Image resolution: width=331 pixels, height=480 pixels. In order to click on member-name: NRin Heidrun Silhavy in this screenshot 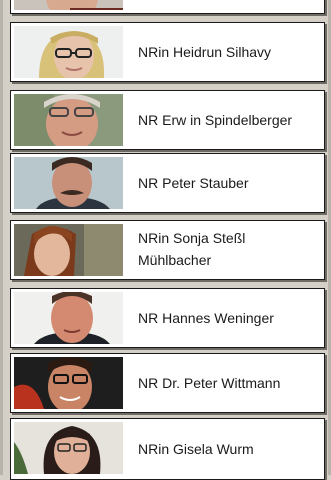, I will do `click(205, 52)`.